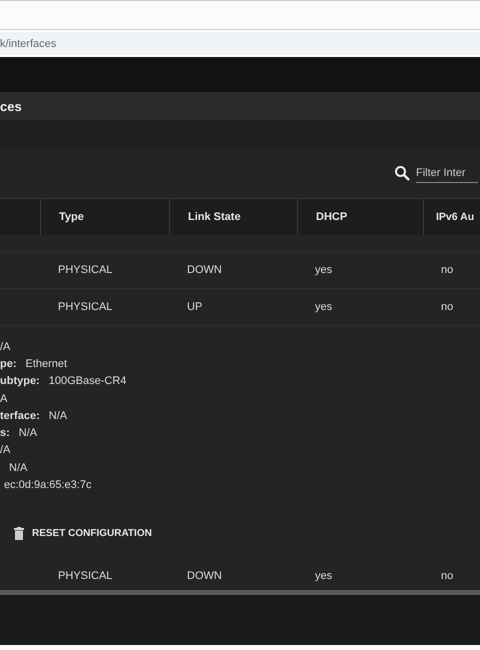 The height and width of the screenshot is (650, 480). I want to click on search-icon, so click(402, 173).